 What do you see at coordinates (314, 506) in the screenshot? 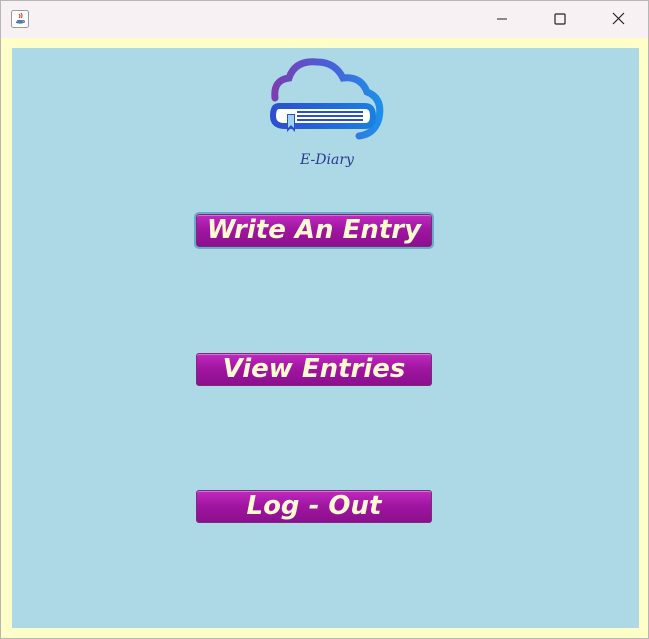
I see `logout-button: Log - Out` at bounding box center [314, 506].